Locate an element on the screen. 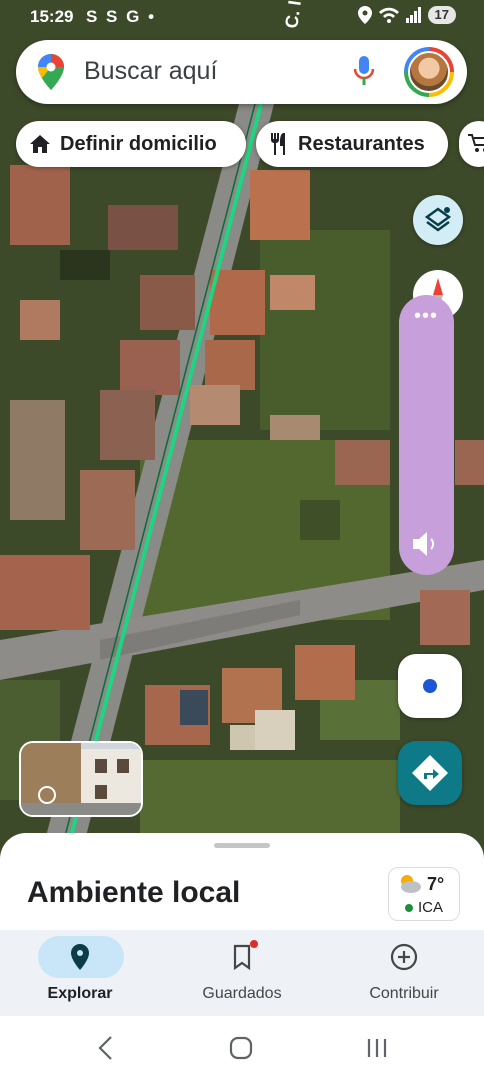 The width and height of the screenshot is (484, 1080). street-view-thumbnail is located at coordinates (81, 779).